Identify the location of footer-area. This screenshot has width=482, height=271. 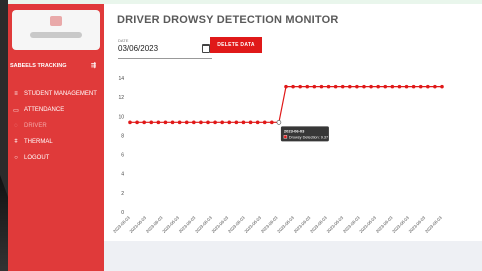
(293, 256).